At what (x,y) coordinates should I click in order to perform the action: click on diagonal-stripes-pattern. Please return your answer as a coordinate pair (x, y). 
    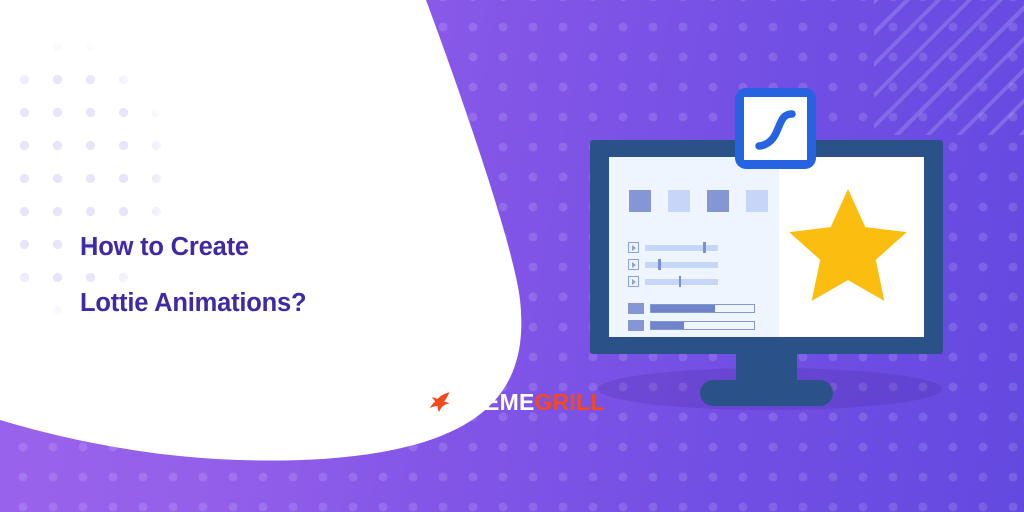
    Looking at the image, I should click on (949, 67).